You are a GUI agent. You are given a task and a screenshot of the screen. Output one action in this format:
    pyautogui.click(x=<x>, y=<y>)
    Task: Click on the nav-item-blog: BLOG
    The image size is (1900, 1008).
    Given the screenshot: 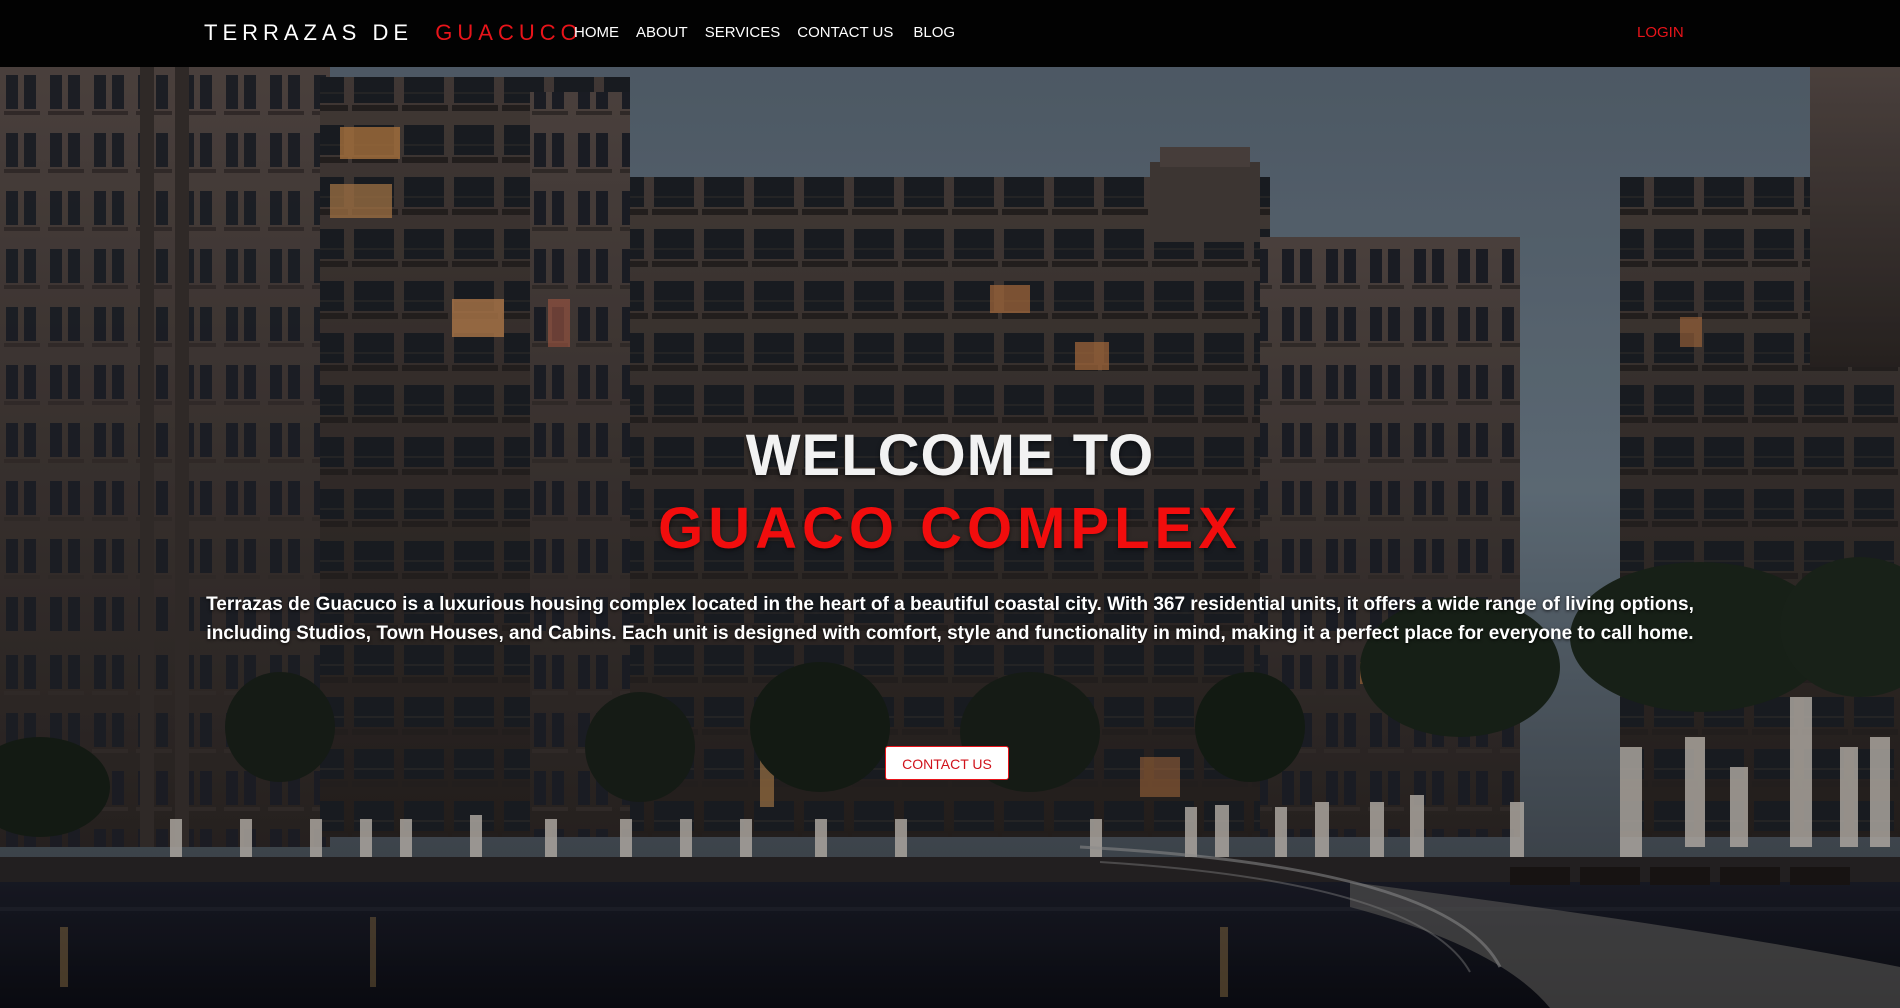 What is the action you would take?
    pyautogui.click(x=934, y=32)
    